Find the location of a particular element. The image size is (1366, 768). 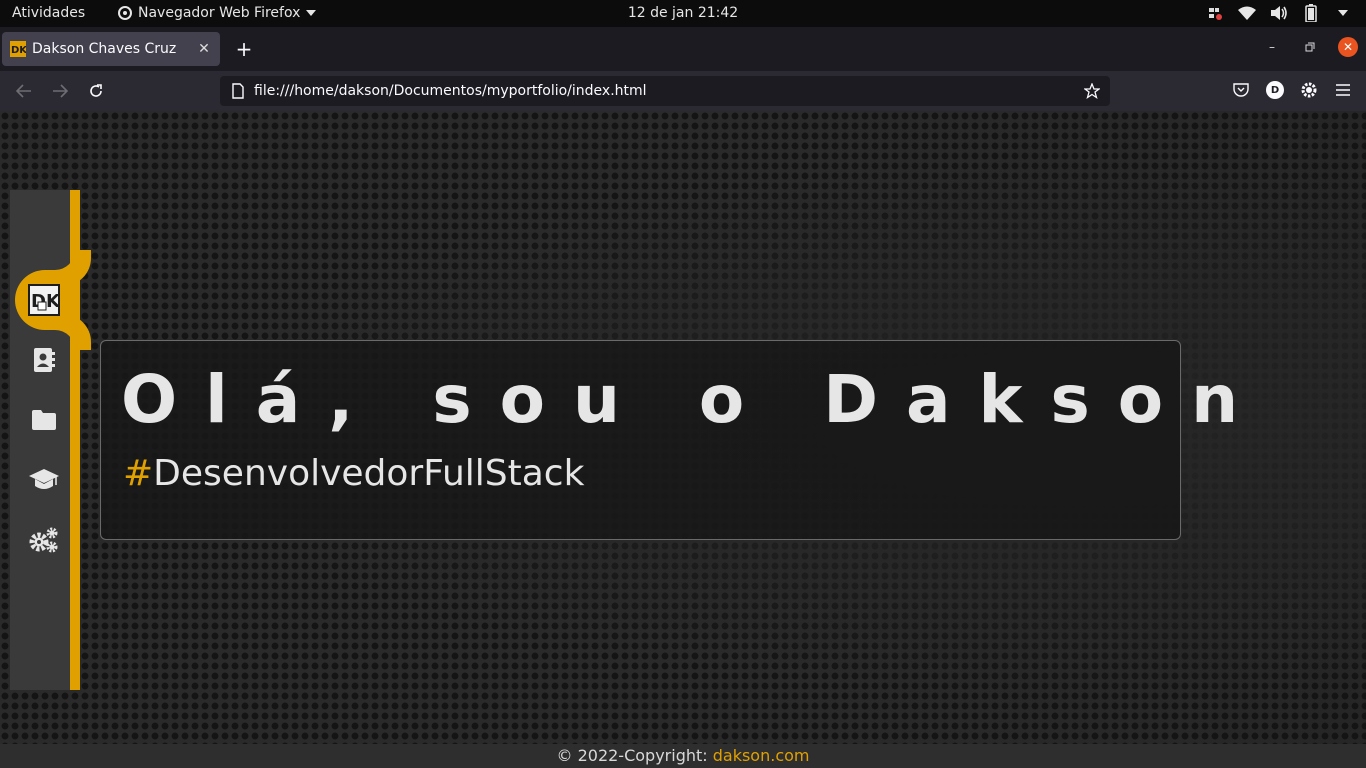

restore-icon is located at coordinates (1310, 47).